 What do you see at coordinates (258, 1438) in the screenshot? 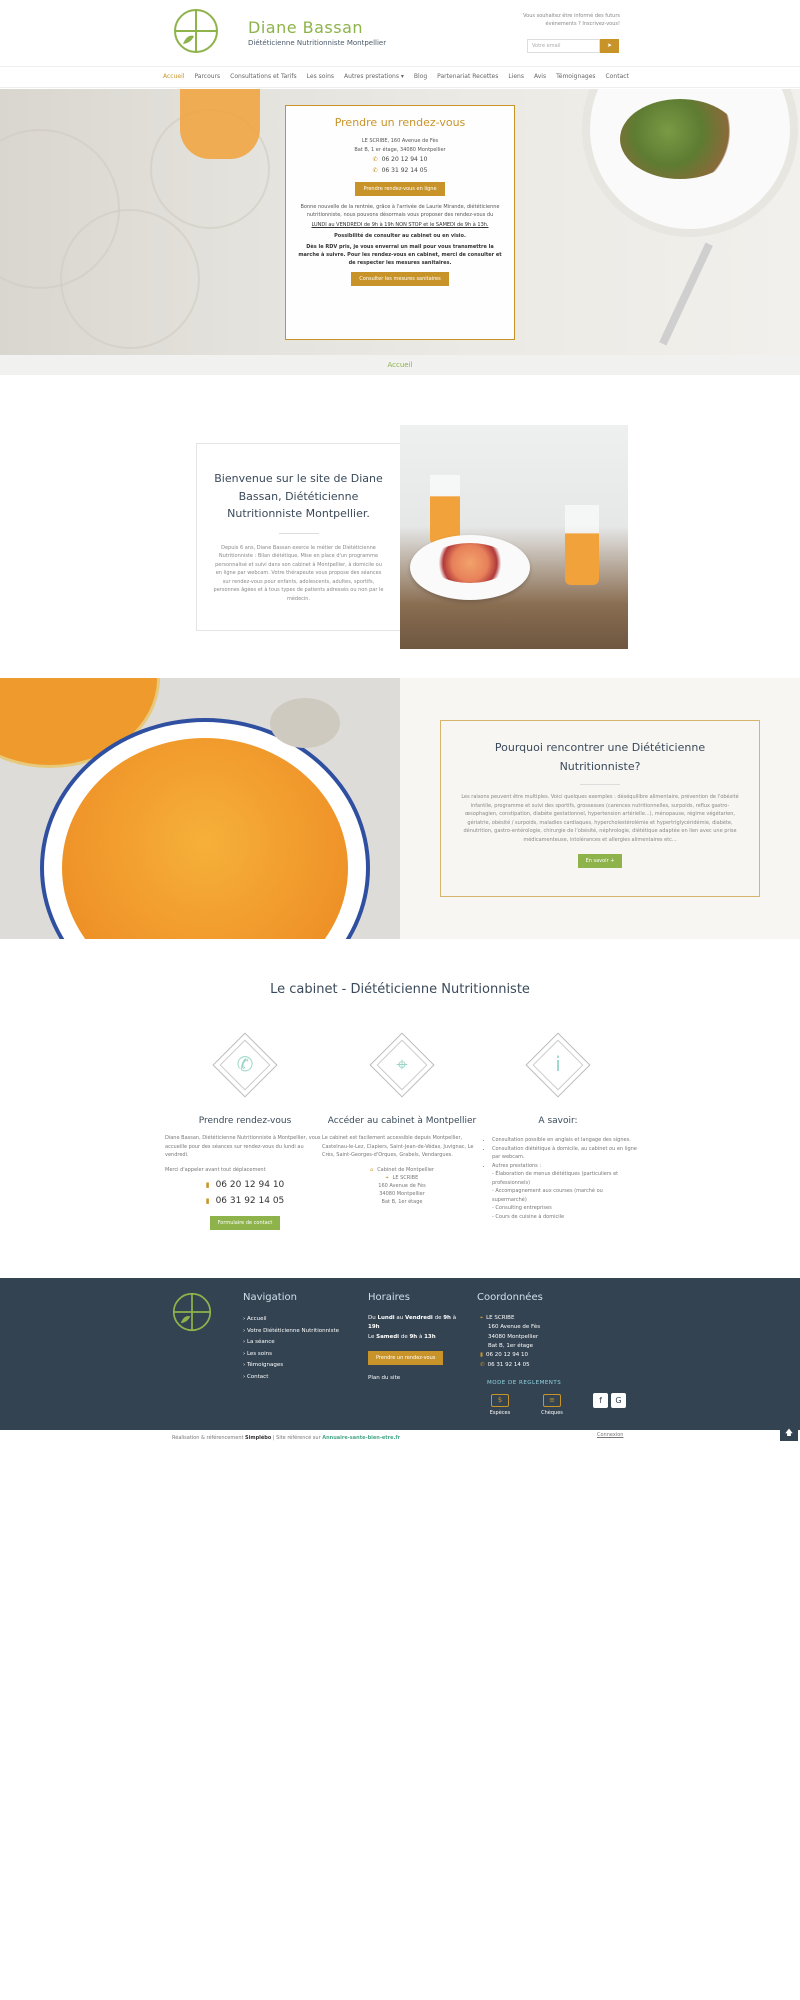
I see `simplebo-link: Simplébo` at bounding box center [258, 1438].